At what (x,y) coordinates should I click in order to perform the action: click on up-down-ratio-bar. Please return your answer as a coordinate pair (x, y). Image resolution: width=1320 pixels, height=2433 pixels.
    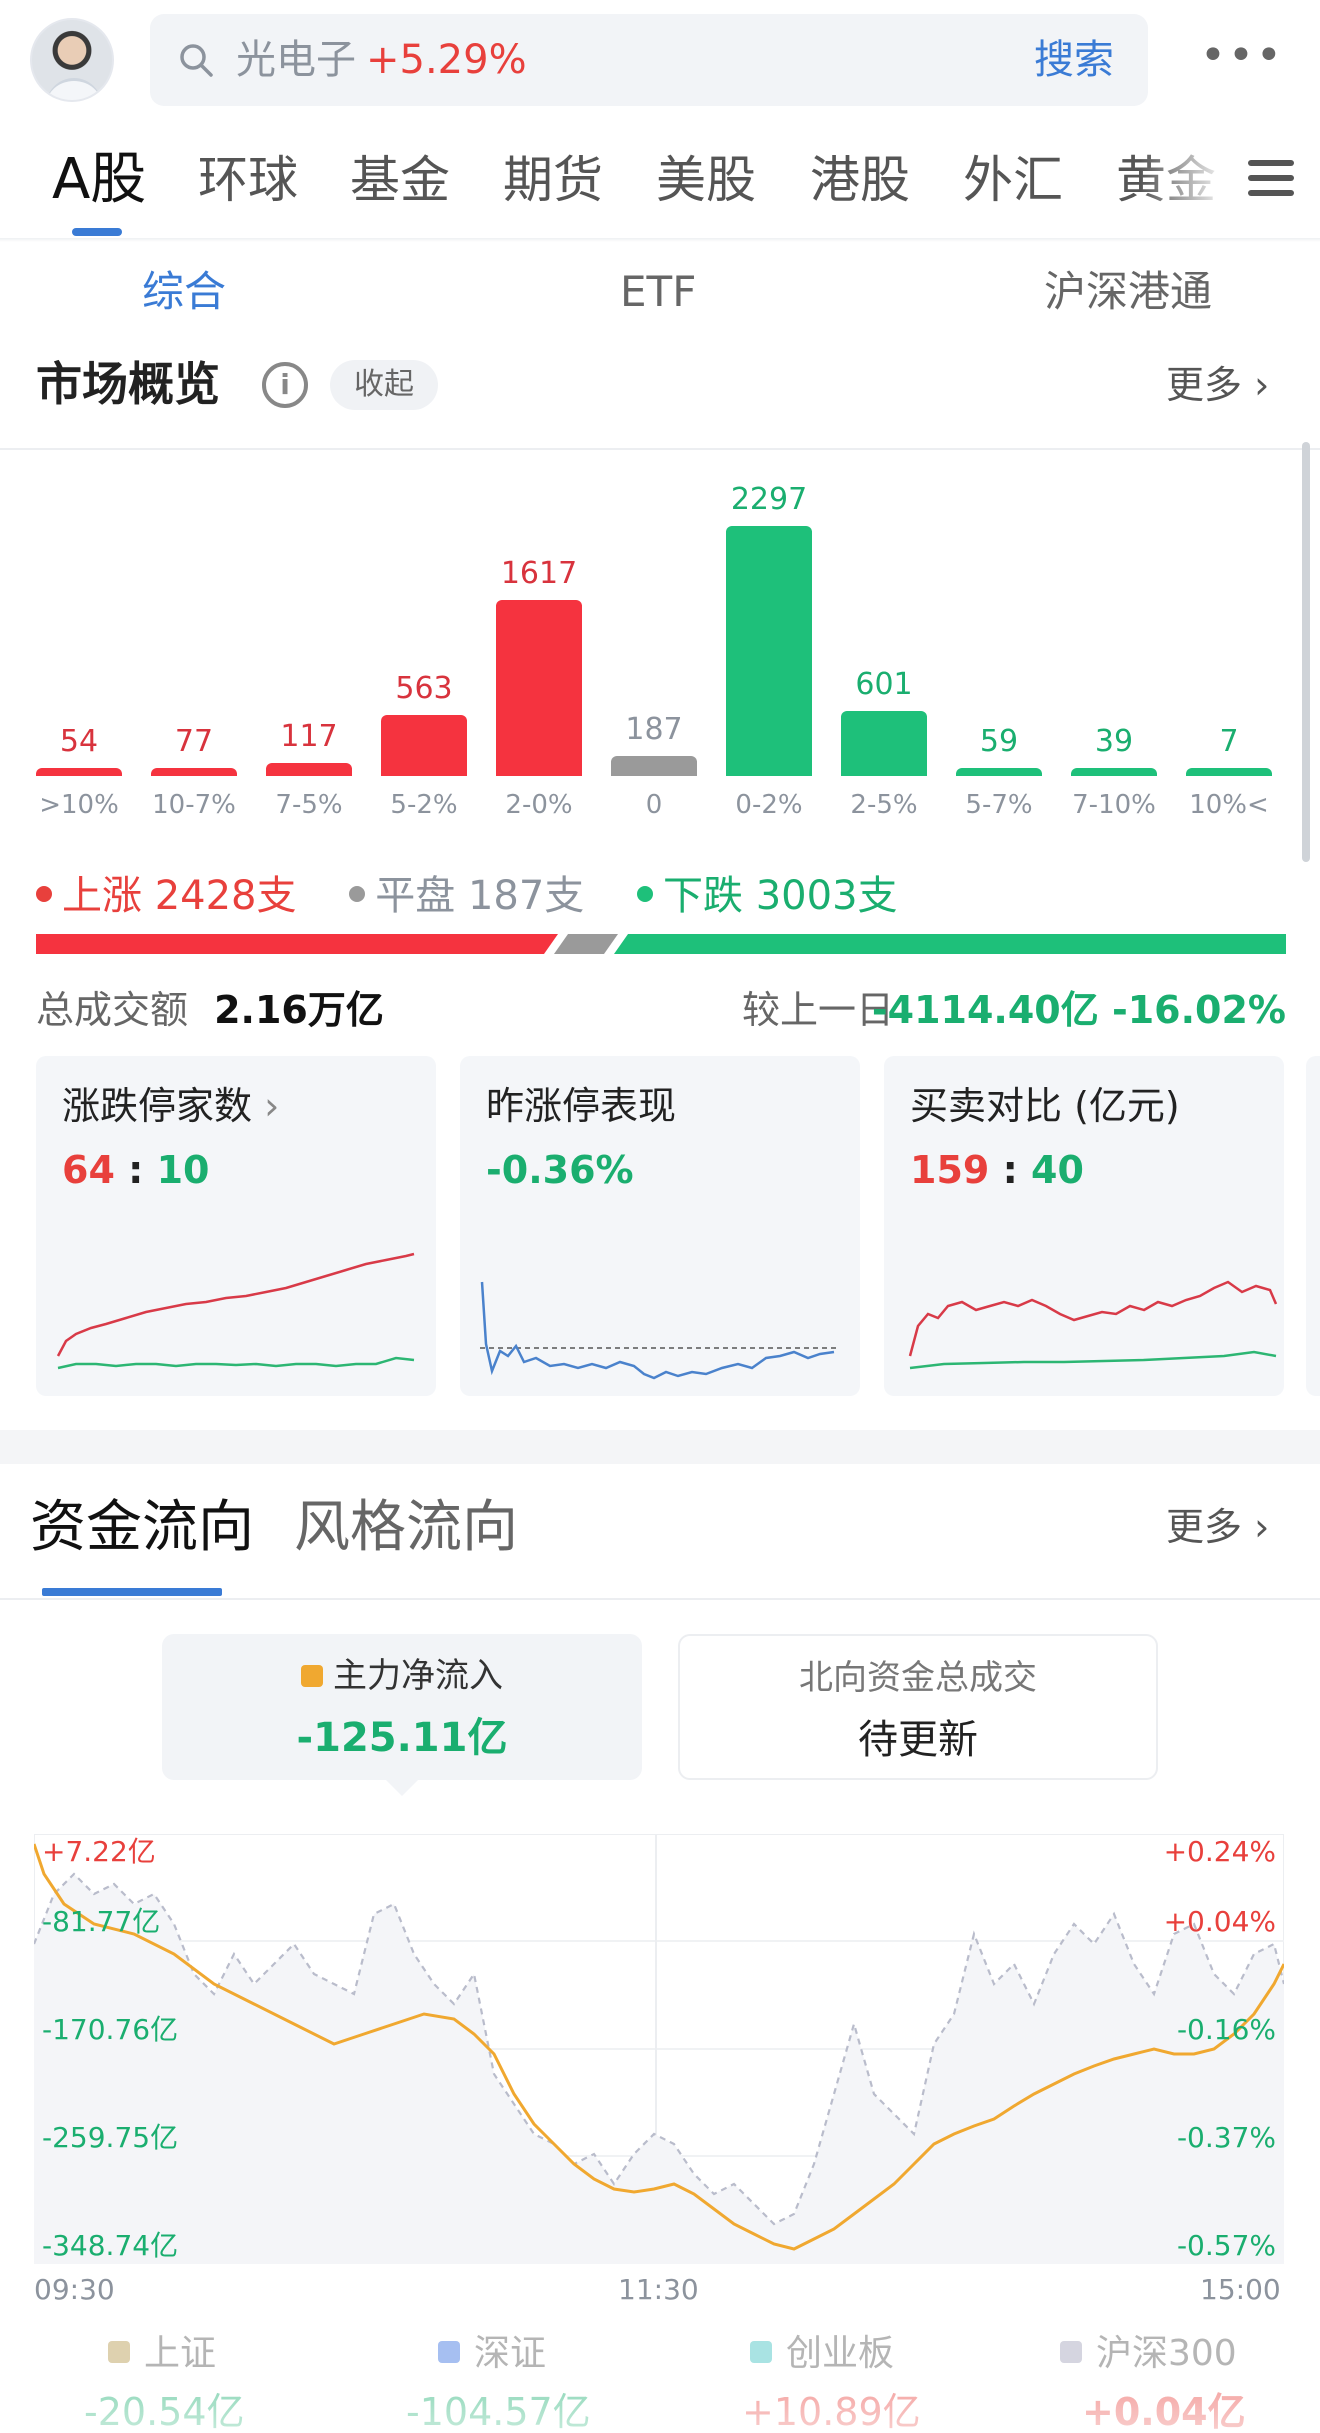
    Looking at the image, I should click on (661, 944).